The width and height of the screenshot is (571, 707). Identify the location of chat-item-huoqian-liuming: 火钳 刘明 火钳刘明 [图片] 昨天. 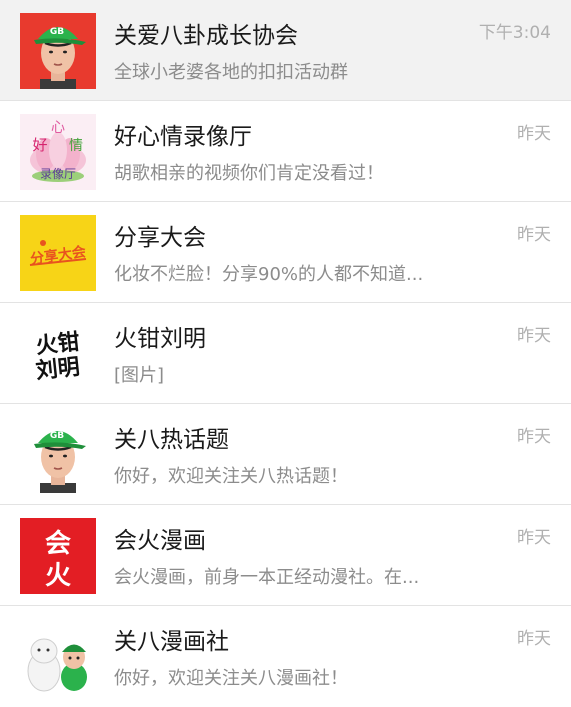
(285, 353).